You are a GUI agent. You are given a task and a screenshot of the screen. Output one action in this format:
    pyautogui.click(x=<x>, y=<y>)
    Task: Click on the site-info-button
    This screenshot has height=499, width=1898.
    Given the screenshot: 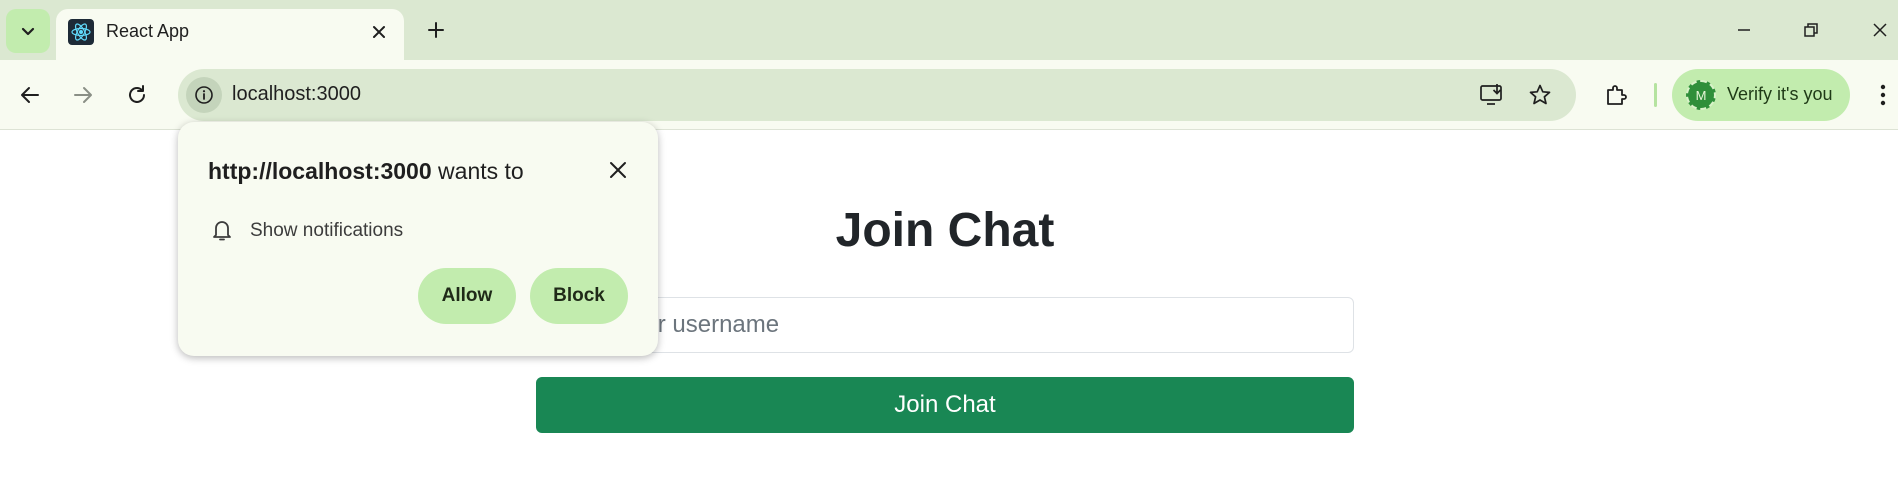 What is the action you would take?
    pyautogui.click(x=204, y=95)
    